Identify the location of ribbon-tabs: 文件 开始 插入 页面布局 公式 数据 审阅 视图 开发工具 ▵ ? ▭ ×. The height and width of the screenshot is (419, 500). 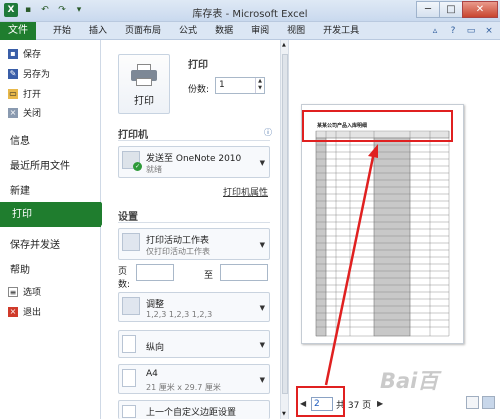
(250, 31).